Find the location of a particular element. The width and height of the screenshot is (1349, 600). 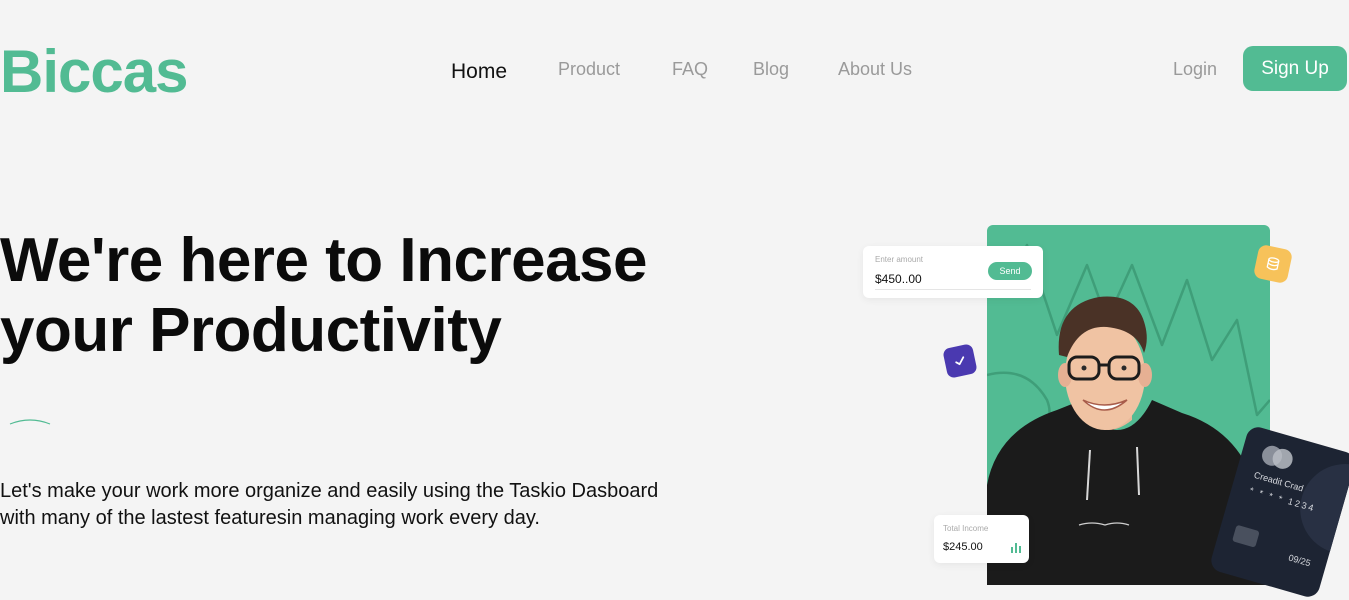

income-label: Total Income is located at coordinates (966, 528).